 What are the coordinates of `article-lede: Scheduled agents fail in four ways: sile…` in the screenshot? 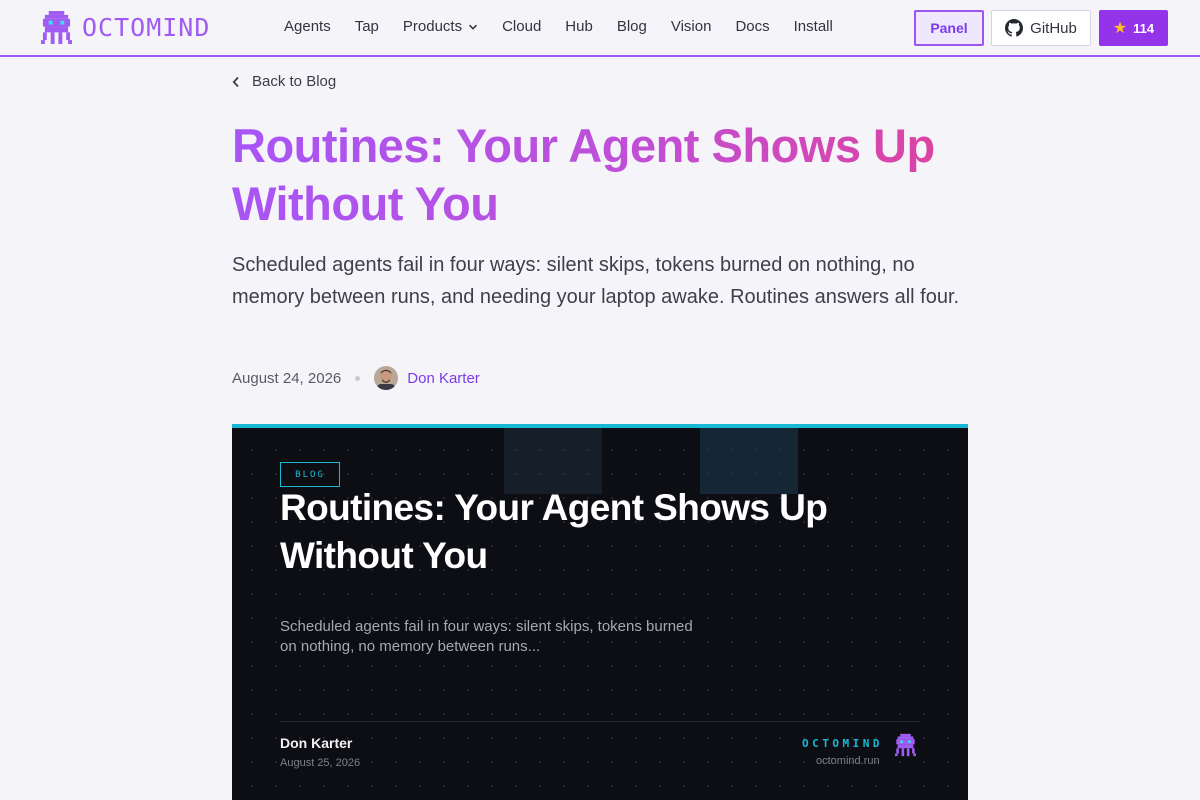 It's located at (596, 281).